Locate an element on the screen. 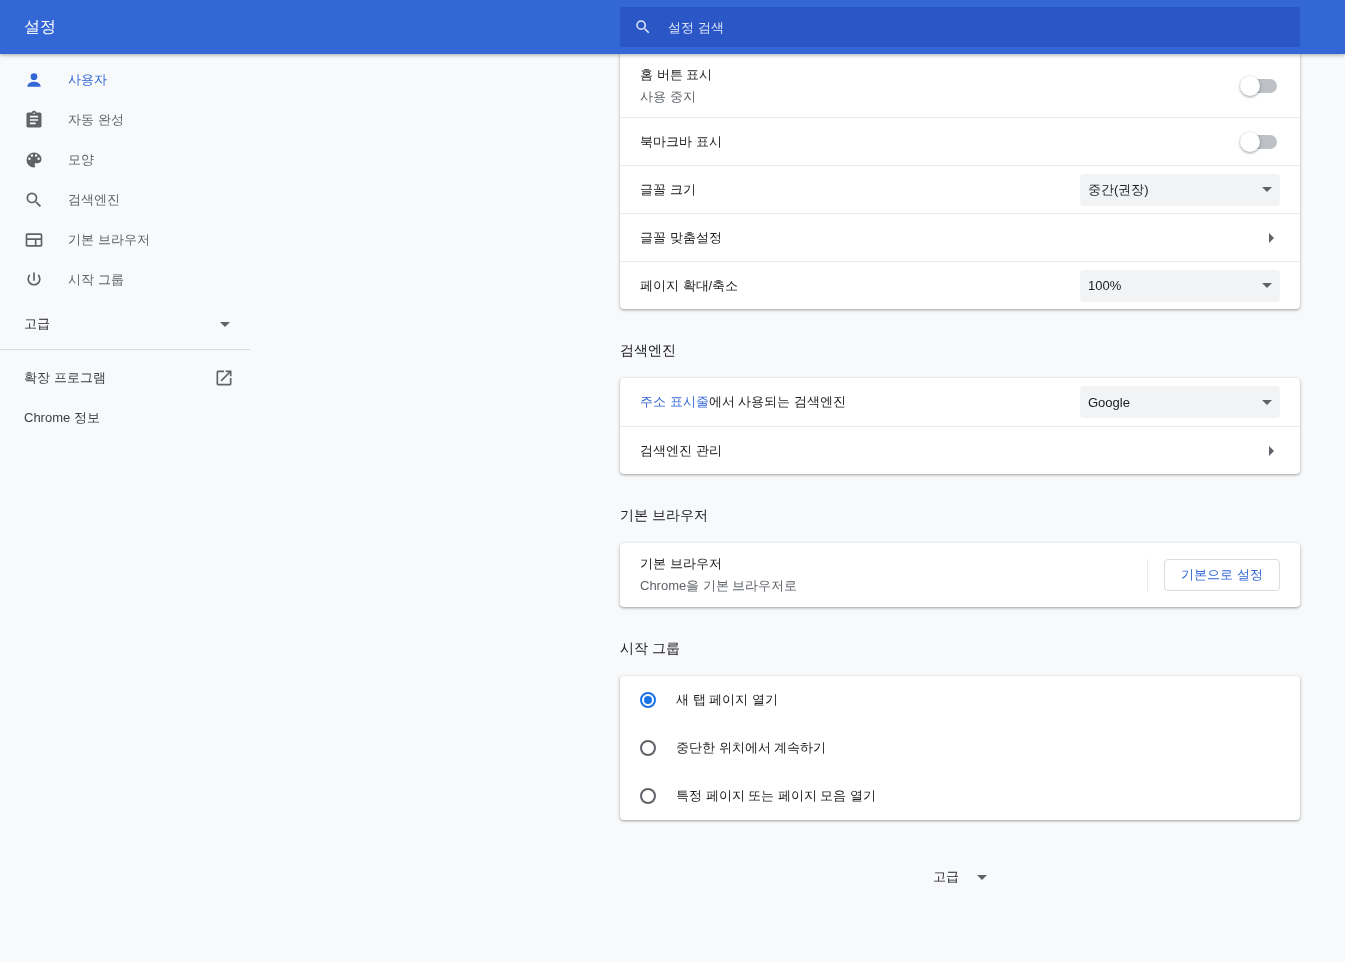 The width and height of the screenshot is (1345, 962). link: 주소 표시줄 is located at coordinates (674, 401).